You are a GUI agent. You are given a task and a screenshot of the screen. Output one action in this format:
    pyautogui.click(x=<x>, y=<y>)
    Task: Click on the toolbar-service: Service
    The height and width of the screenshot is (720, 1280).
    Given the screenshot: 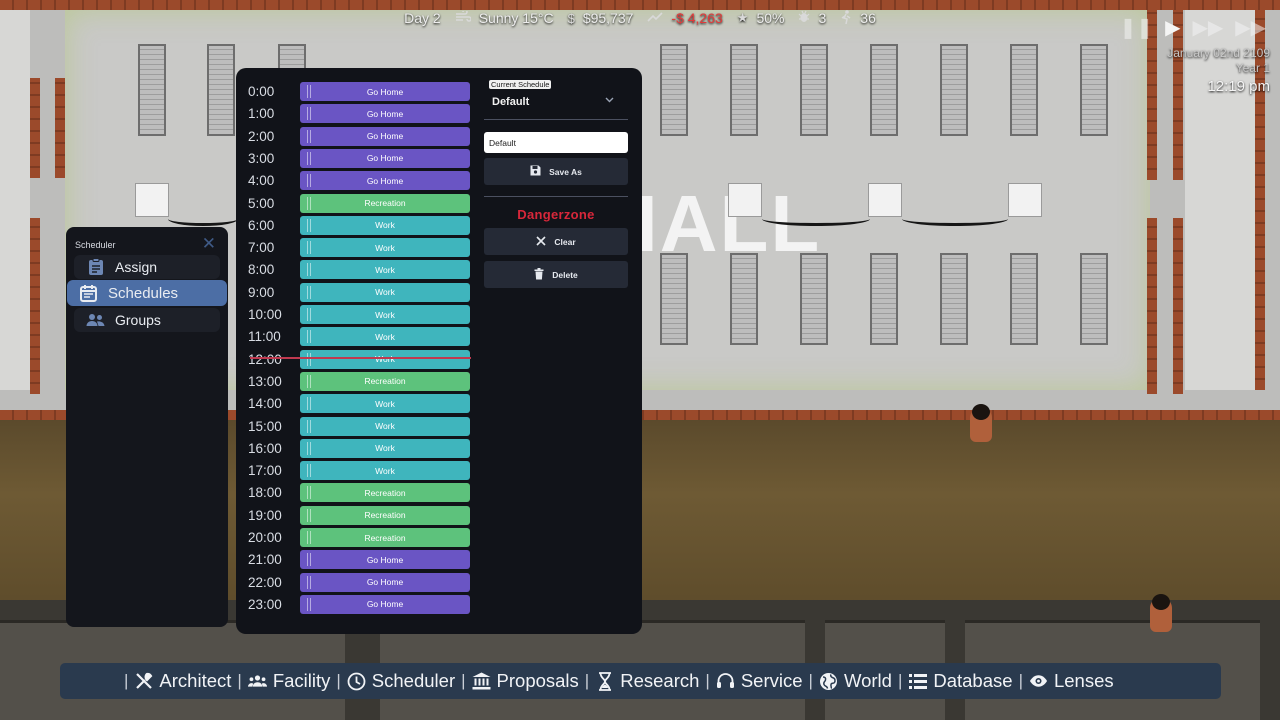 What is the action you would take?
    pyautogui.click(x=759, y=681)
    